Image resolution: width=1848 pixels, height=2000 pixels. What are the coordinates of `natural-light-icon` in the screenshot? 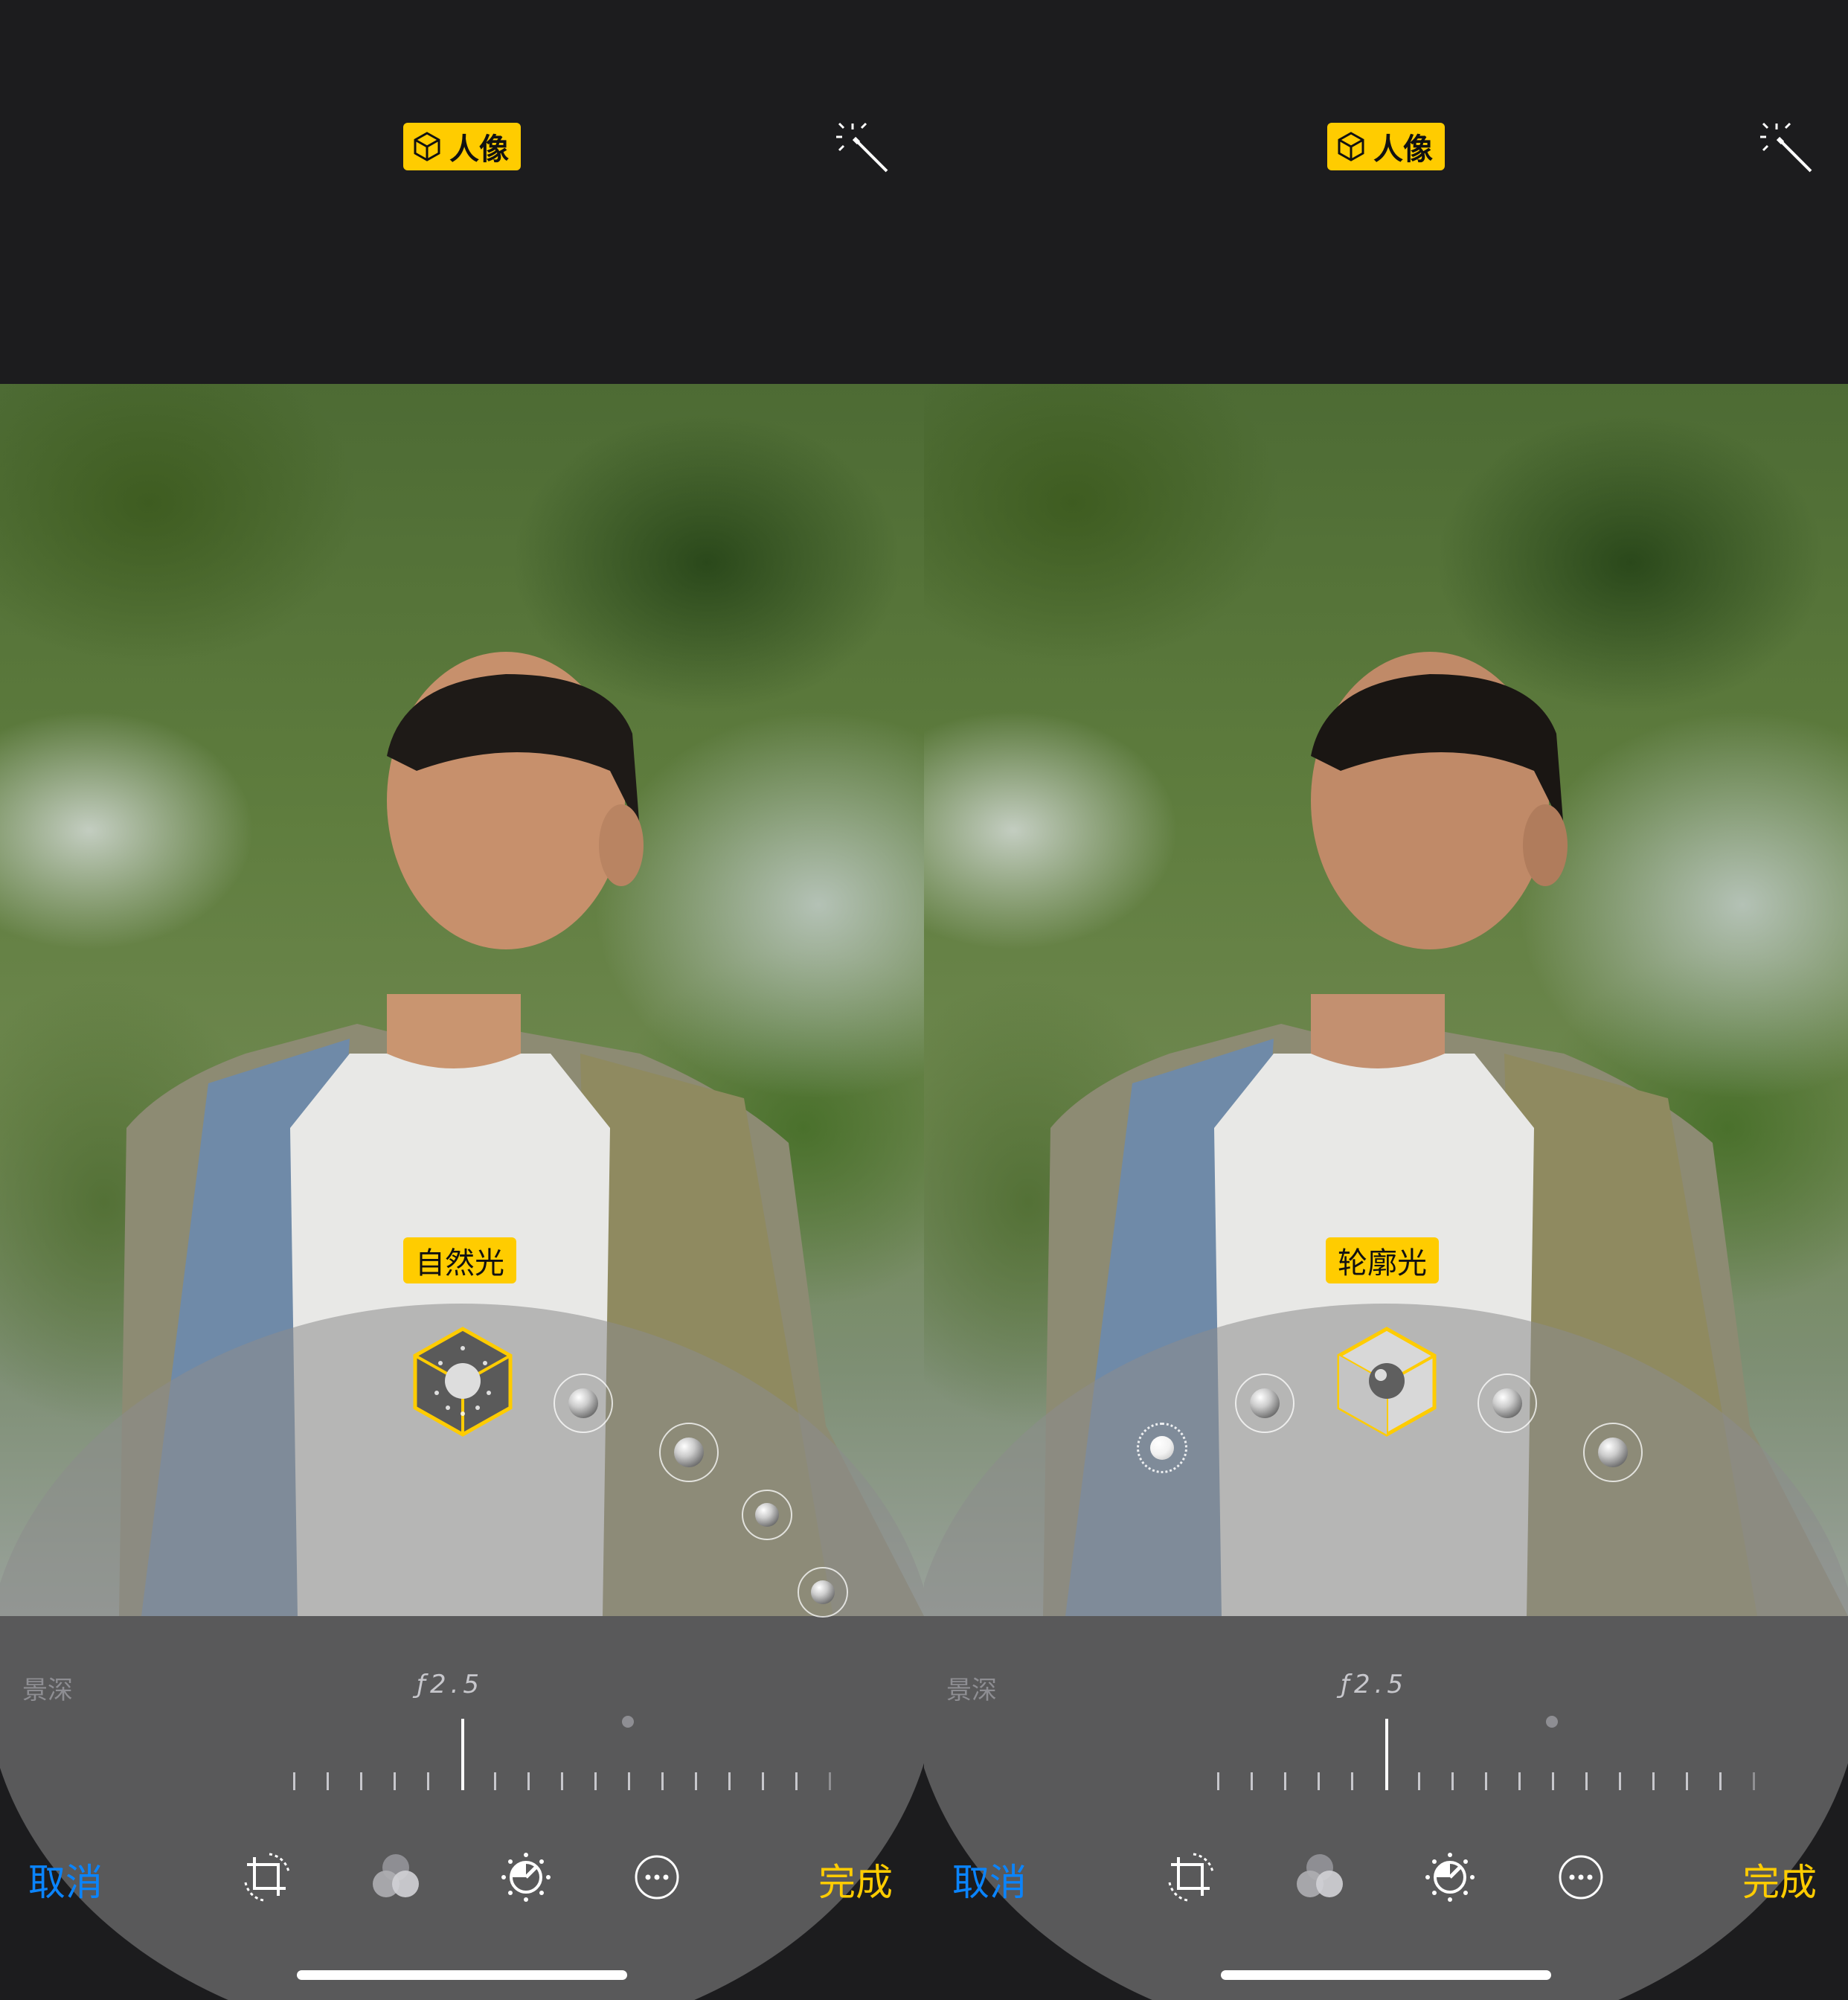 It's located at (1162, 1448).